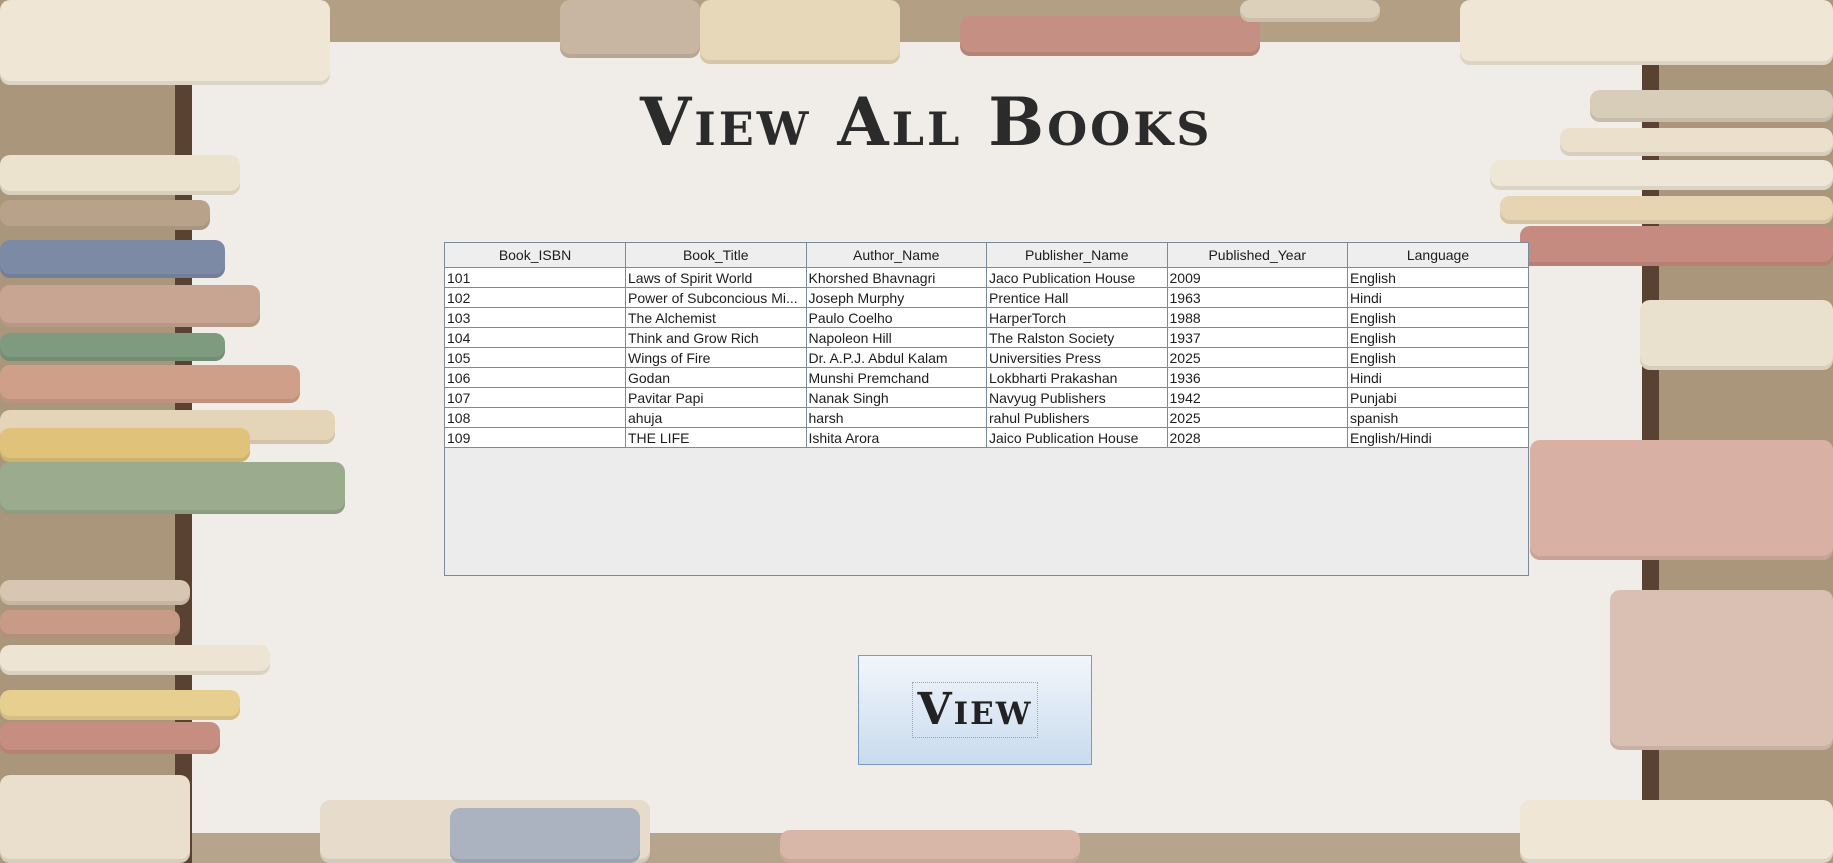  What do you see at coordinates (716, 277) in the screenshot?
I see `table-cell: Laws of Spirit World` at bounding box center [716, 277].